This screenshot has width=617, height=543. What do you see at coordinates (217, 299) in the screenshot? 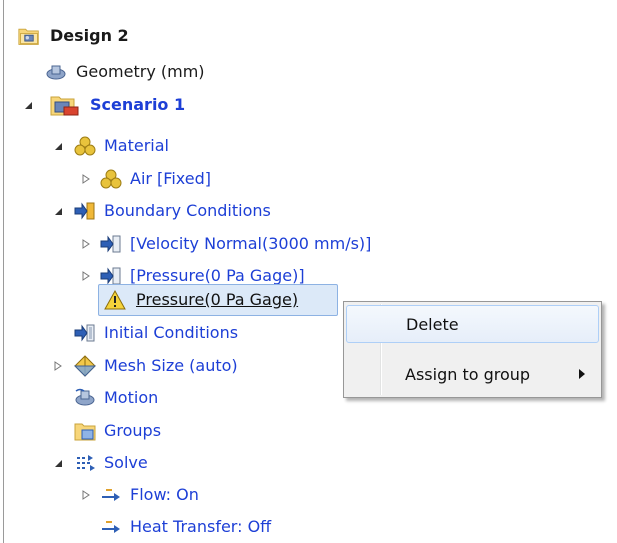
I see `pressure-selected-label: Pressure(0 Pa Gage)` at bounding box center [217, 299].